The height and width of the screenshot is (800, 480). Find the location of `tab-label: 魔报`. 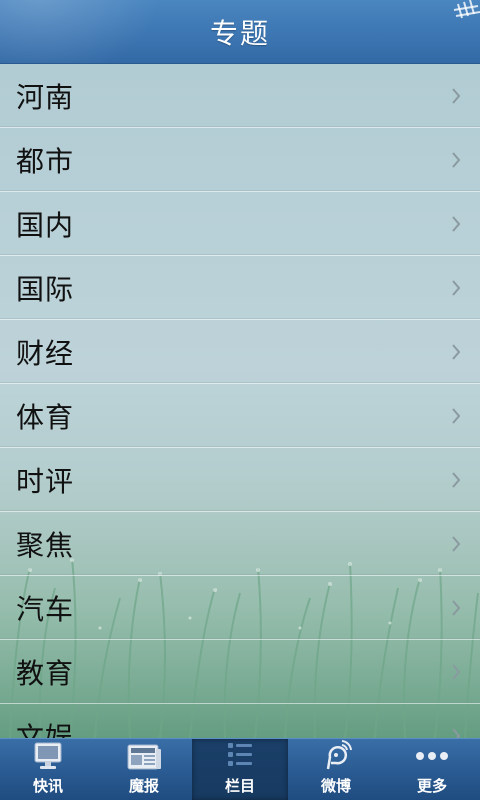

tab-label: 魔报 is located at coordinates (143, 786).